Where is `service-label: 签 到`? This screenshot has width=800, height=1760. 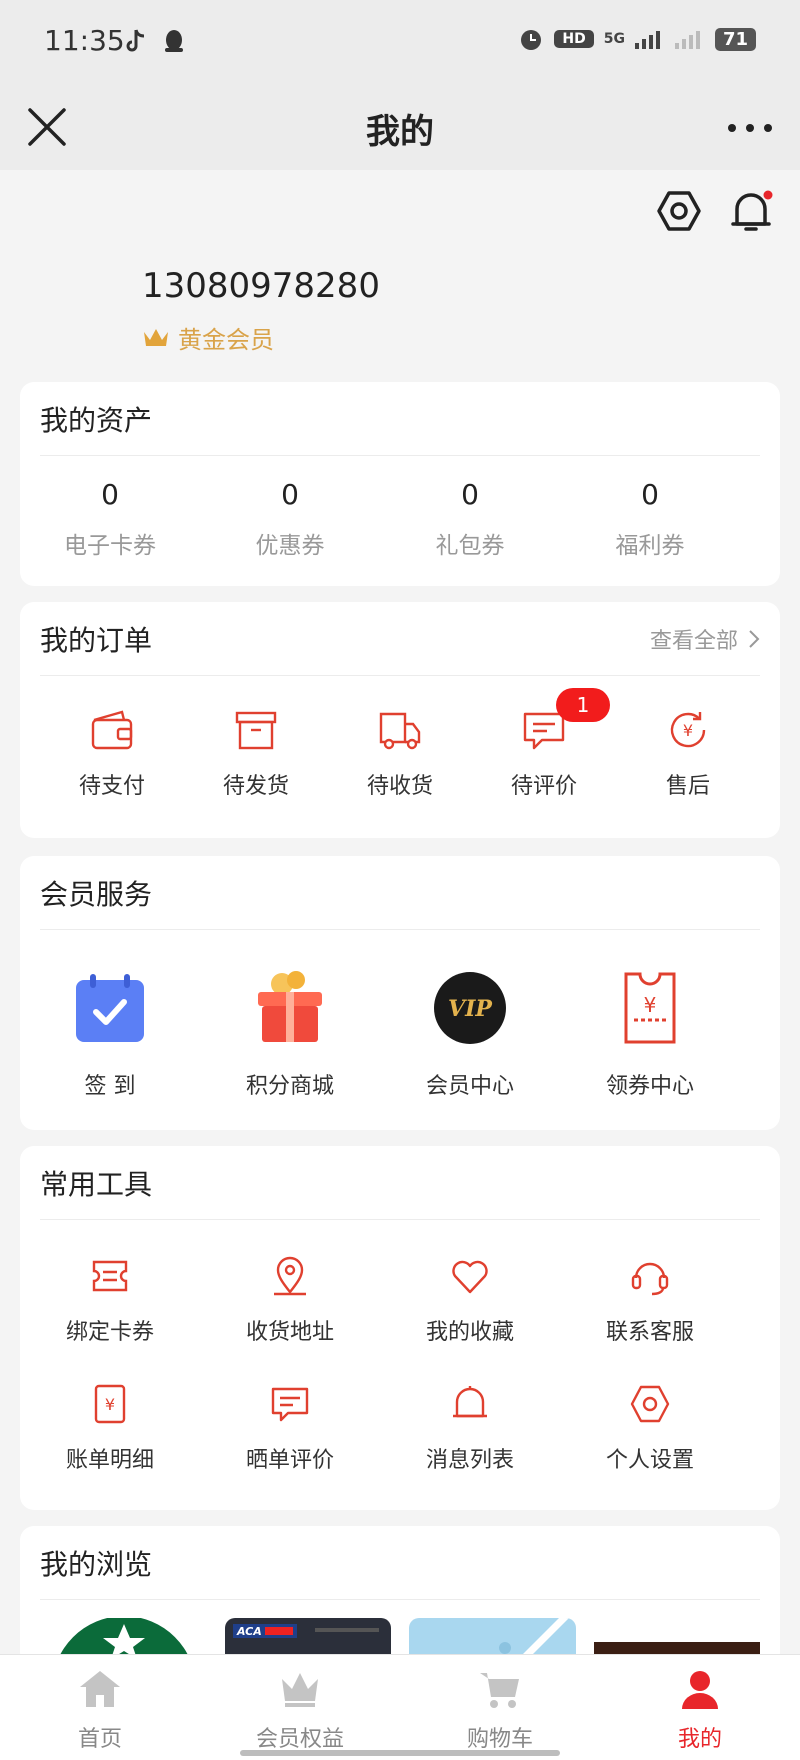
service-label: 签 到 is located at coordinates (110, 1086).